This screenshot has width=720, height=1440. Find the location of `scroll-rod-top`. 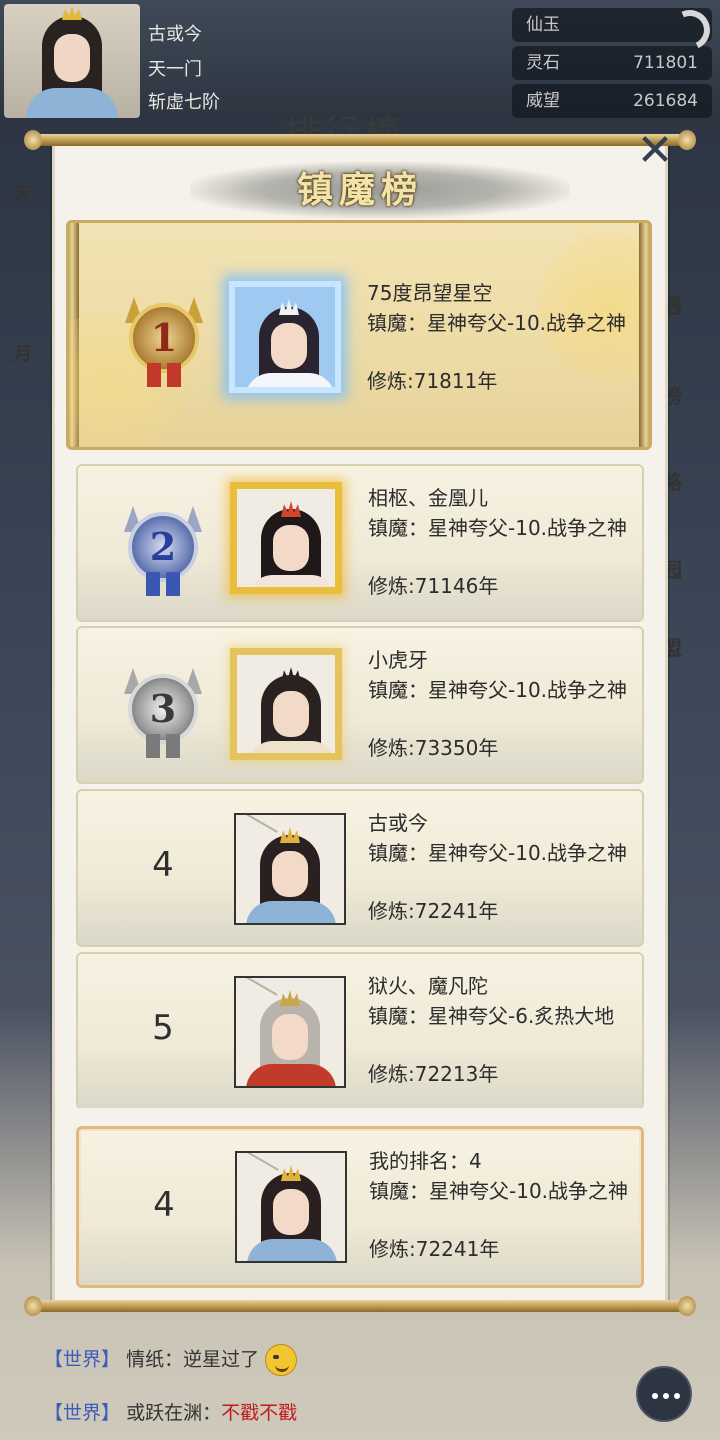

scroll-rod-top is located at coordinates (360, 140).